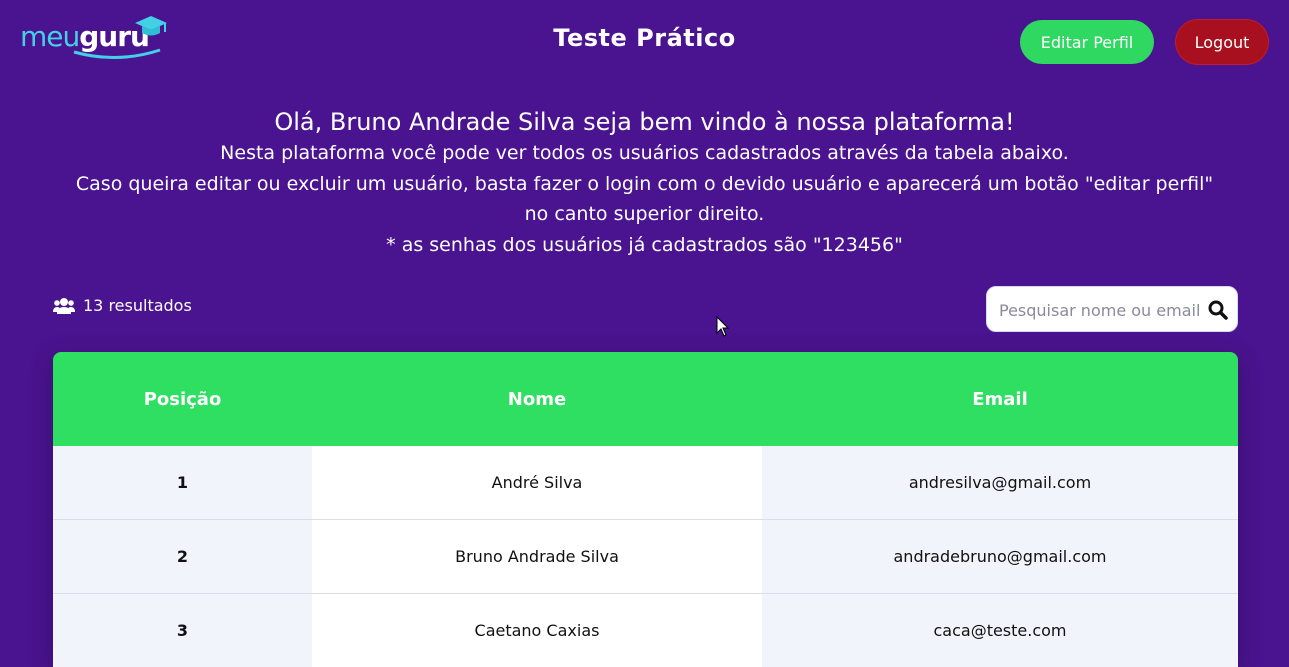  I want to click on cell-email: andresilva@gmail.com, so click(1000, 483).